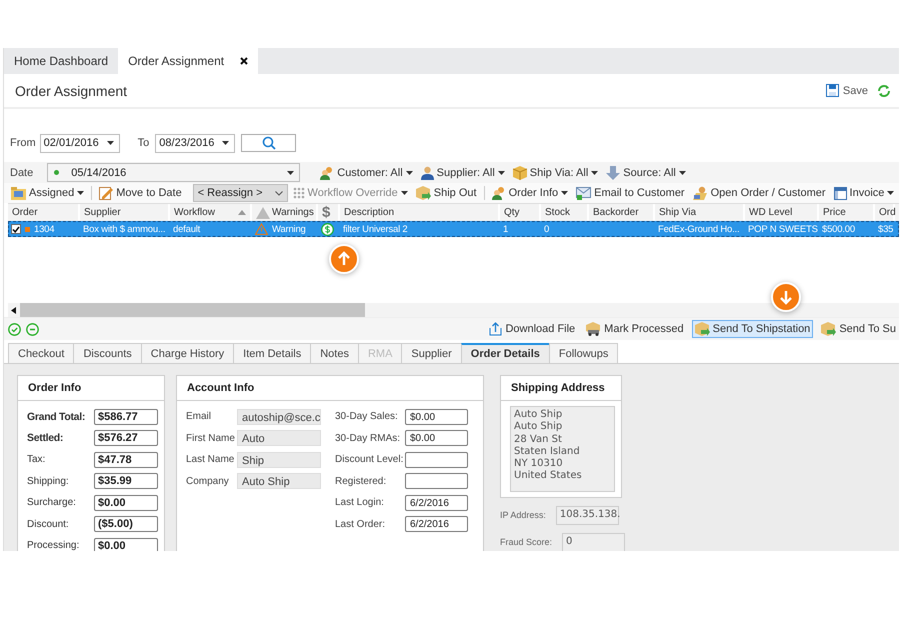 This screenshot has width=900, height=620. I want to click on down-arrow-button-icon, so click(786, 297).